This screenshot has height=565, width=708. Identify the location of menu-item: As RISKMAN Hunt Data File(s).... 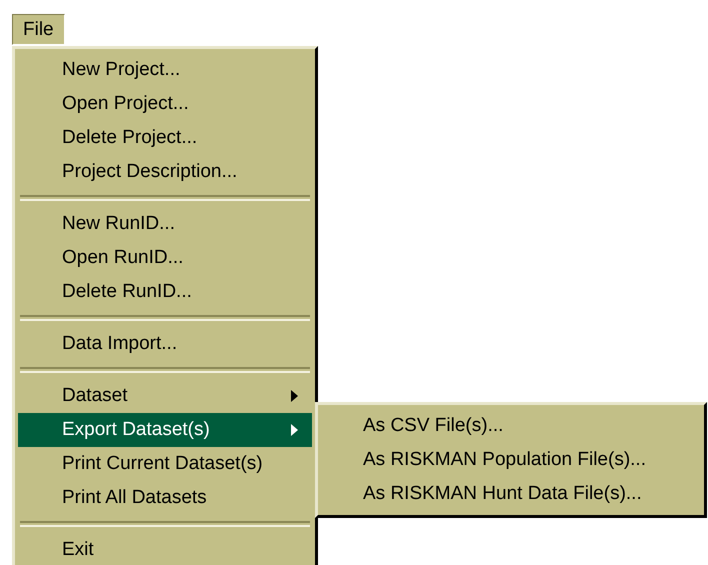
(511, 494).